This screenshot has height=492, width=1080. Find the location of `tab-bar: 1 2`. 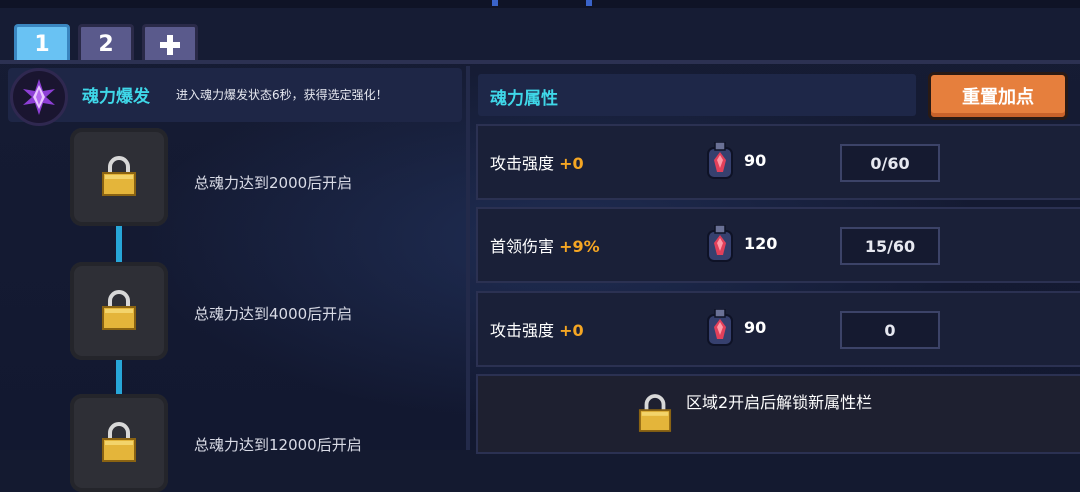

tab-bar: 1 2 is located at coordinates (106, 43).